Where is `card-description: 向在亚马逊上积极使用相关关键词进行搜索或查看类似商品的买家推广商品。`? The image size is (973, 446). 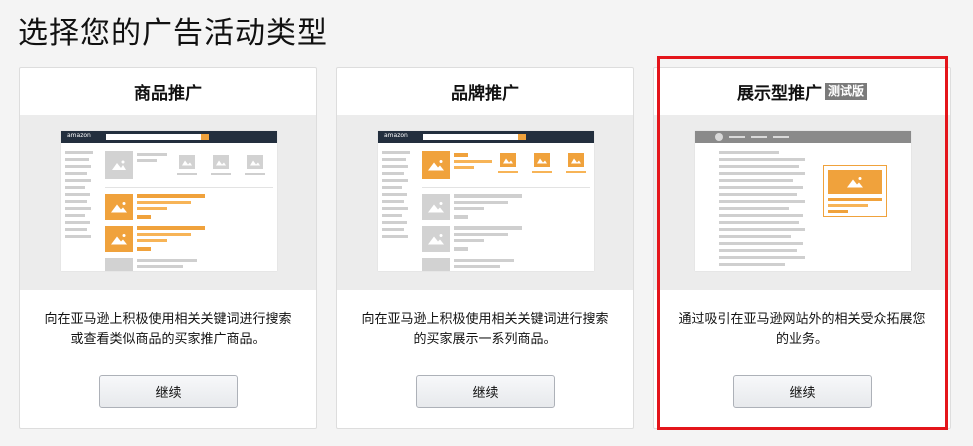 card-description: 向在亚马逊上积极使用相关关键词进行搜索或查看类似商品的买家推广商品。 is located at coordinates (168, 329).